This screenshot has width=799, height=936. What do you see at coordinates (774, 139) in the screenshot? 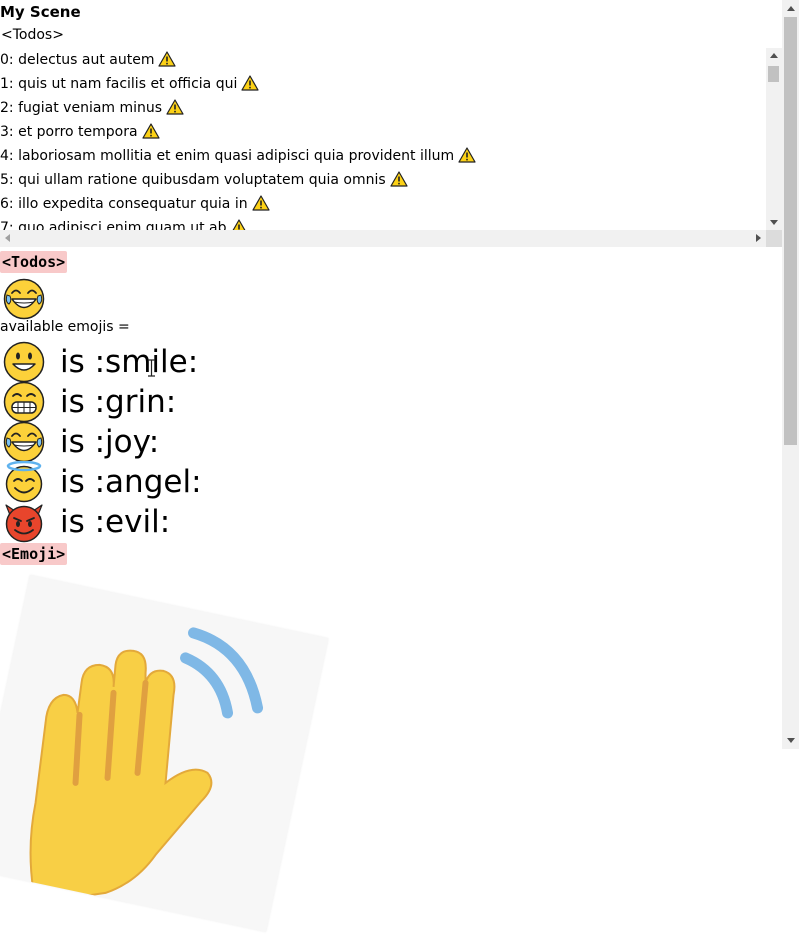
I see `todo-list-vertical-scrollbar` at bounding box center [774, 139].